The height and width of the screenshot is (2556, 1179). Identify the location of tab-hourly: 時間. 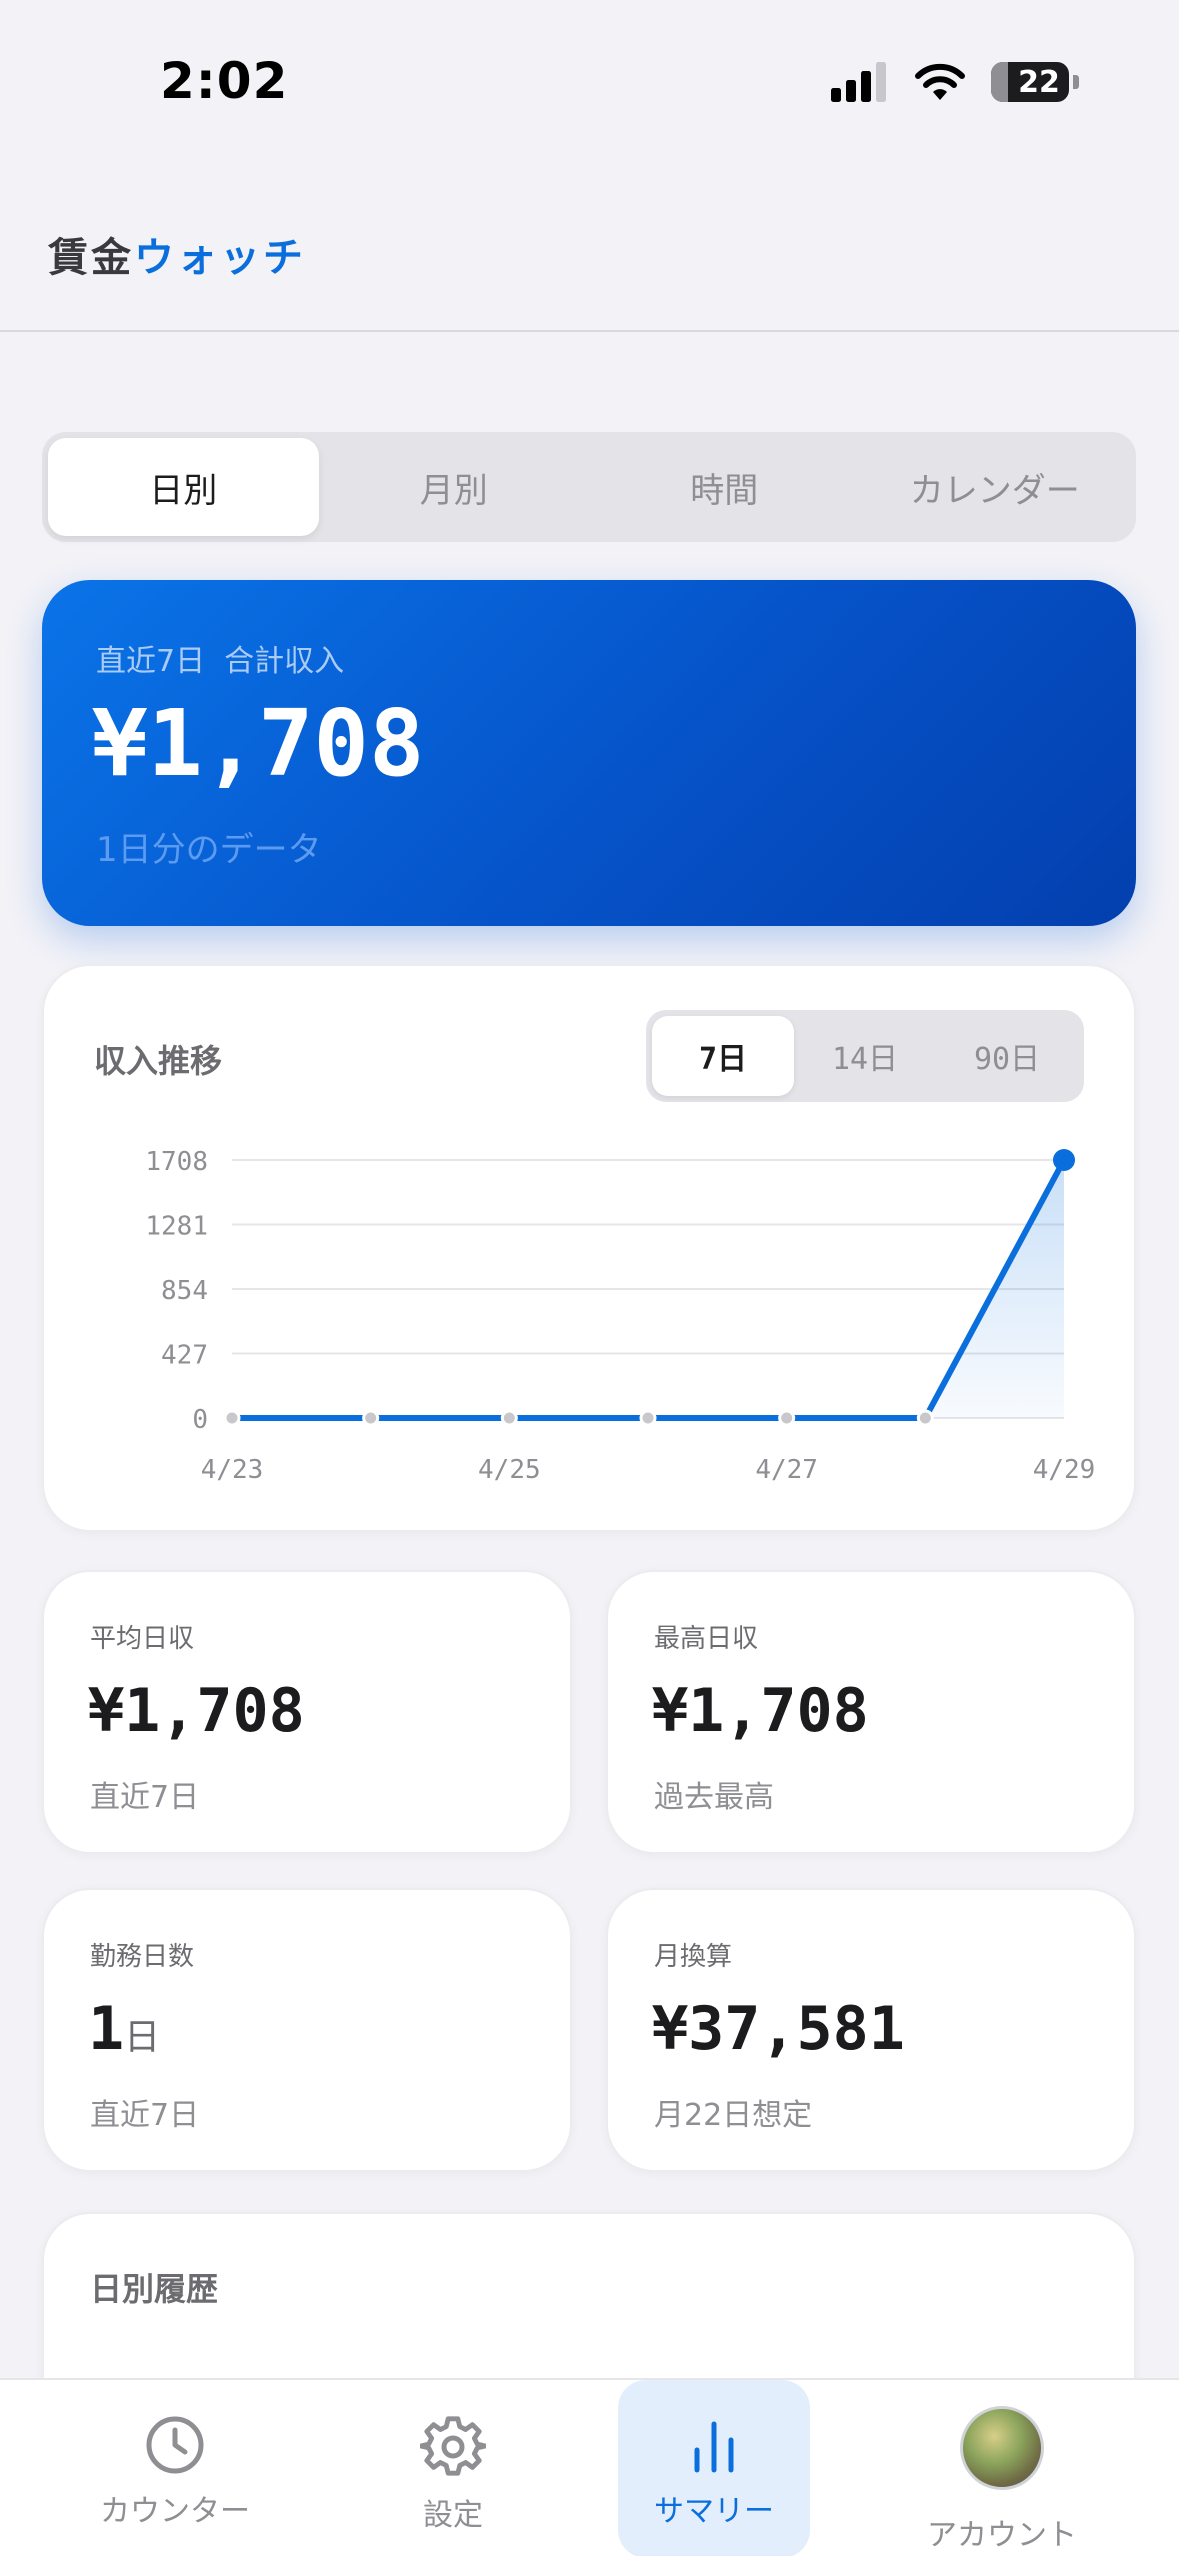
(724, 487).